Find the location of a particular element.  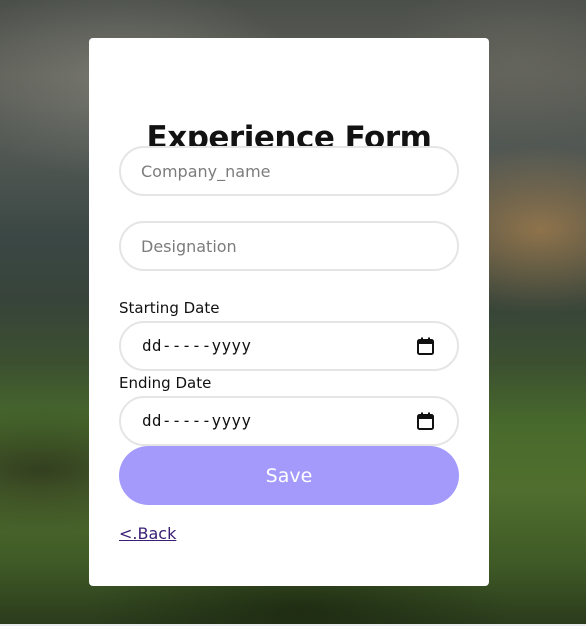

ending-date-label: Ending Date is located at coordinates (165, 383).